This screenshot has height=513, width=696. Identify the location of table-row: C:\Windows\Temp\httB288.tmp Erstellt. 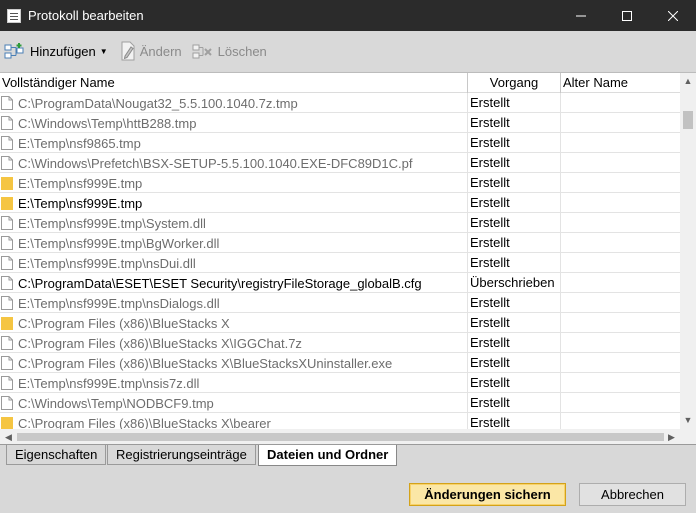
(340, 123).